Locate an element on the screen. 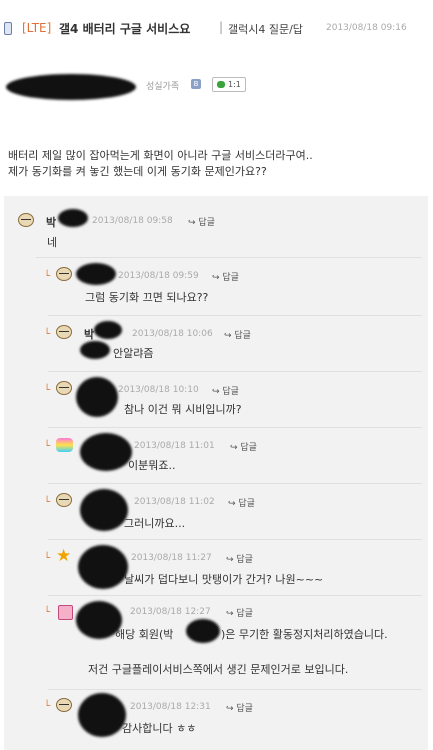  star-icon: ★ is located at coordinates (64, 556).